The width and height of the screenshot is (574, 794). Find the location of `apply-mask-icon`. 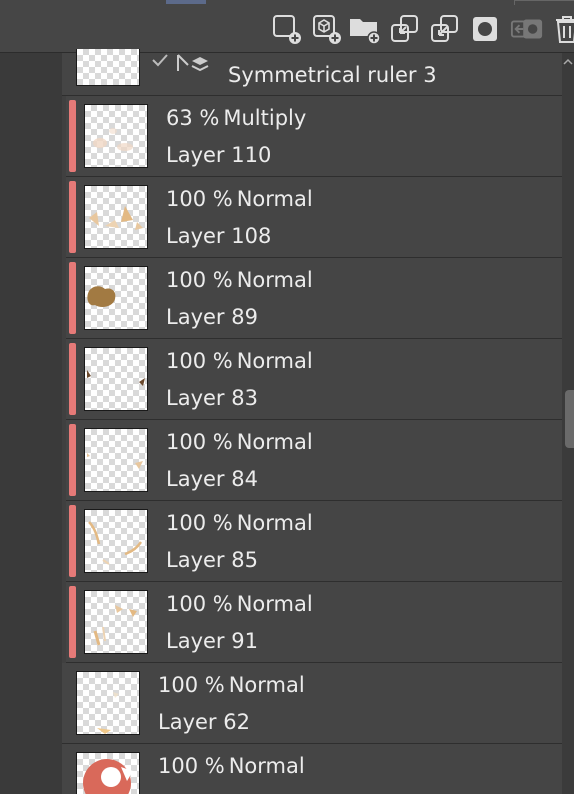

apply-mask-icon is located at coordinates (526, 29).